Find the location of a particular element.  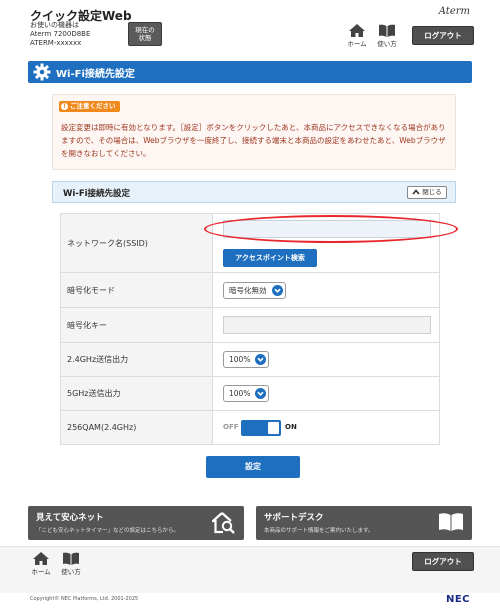

toggle-off-label: OFF is located at coordinates (231, 427).